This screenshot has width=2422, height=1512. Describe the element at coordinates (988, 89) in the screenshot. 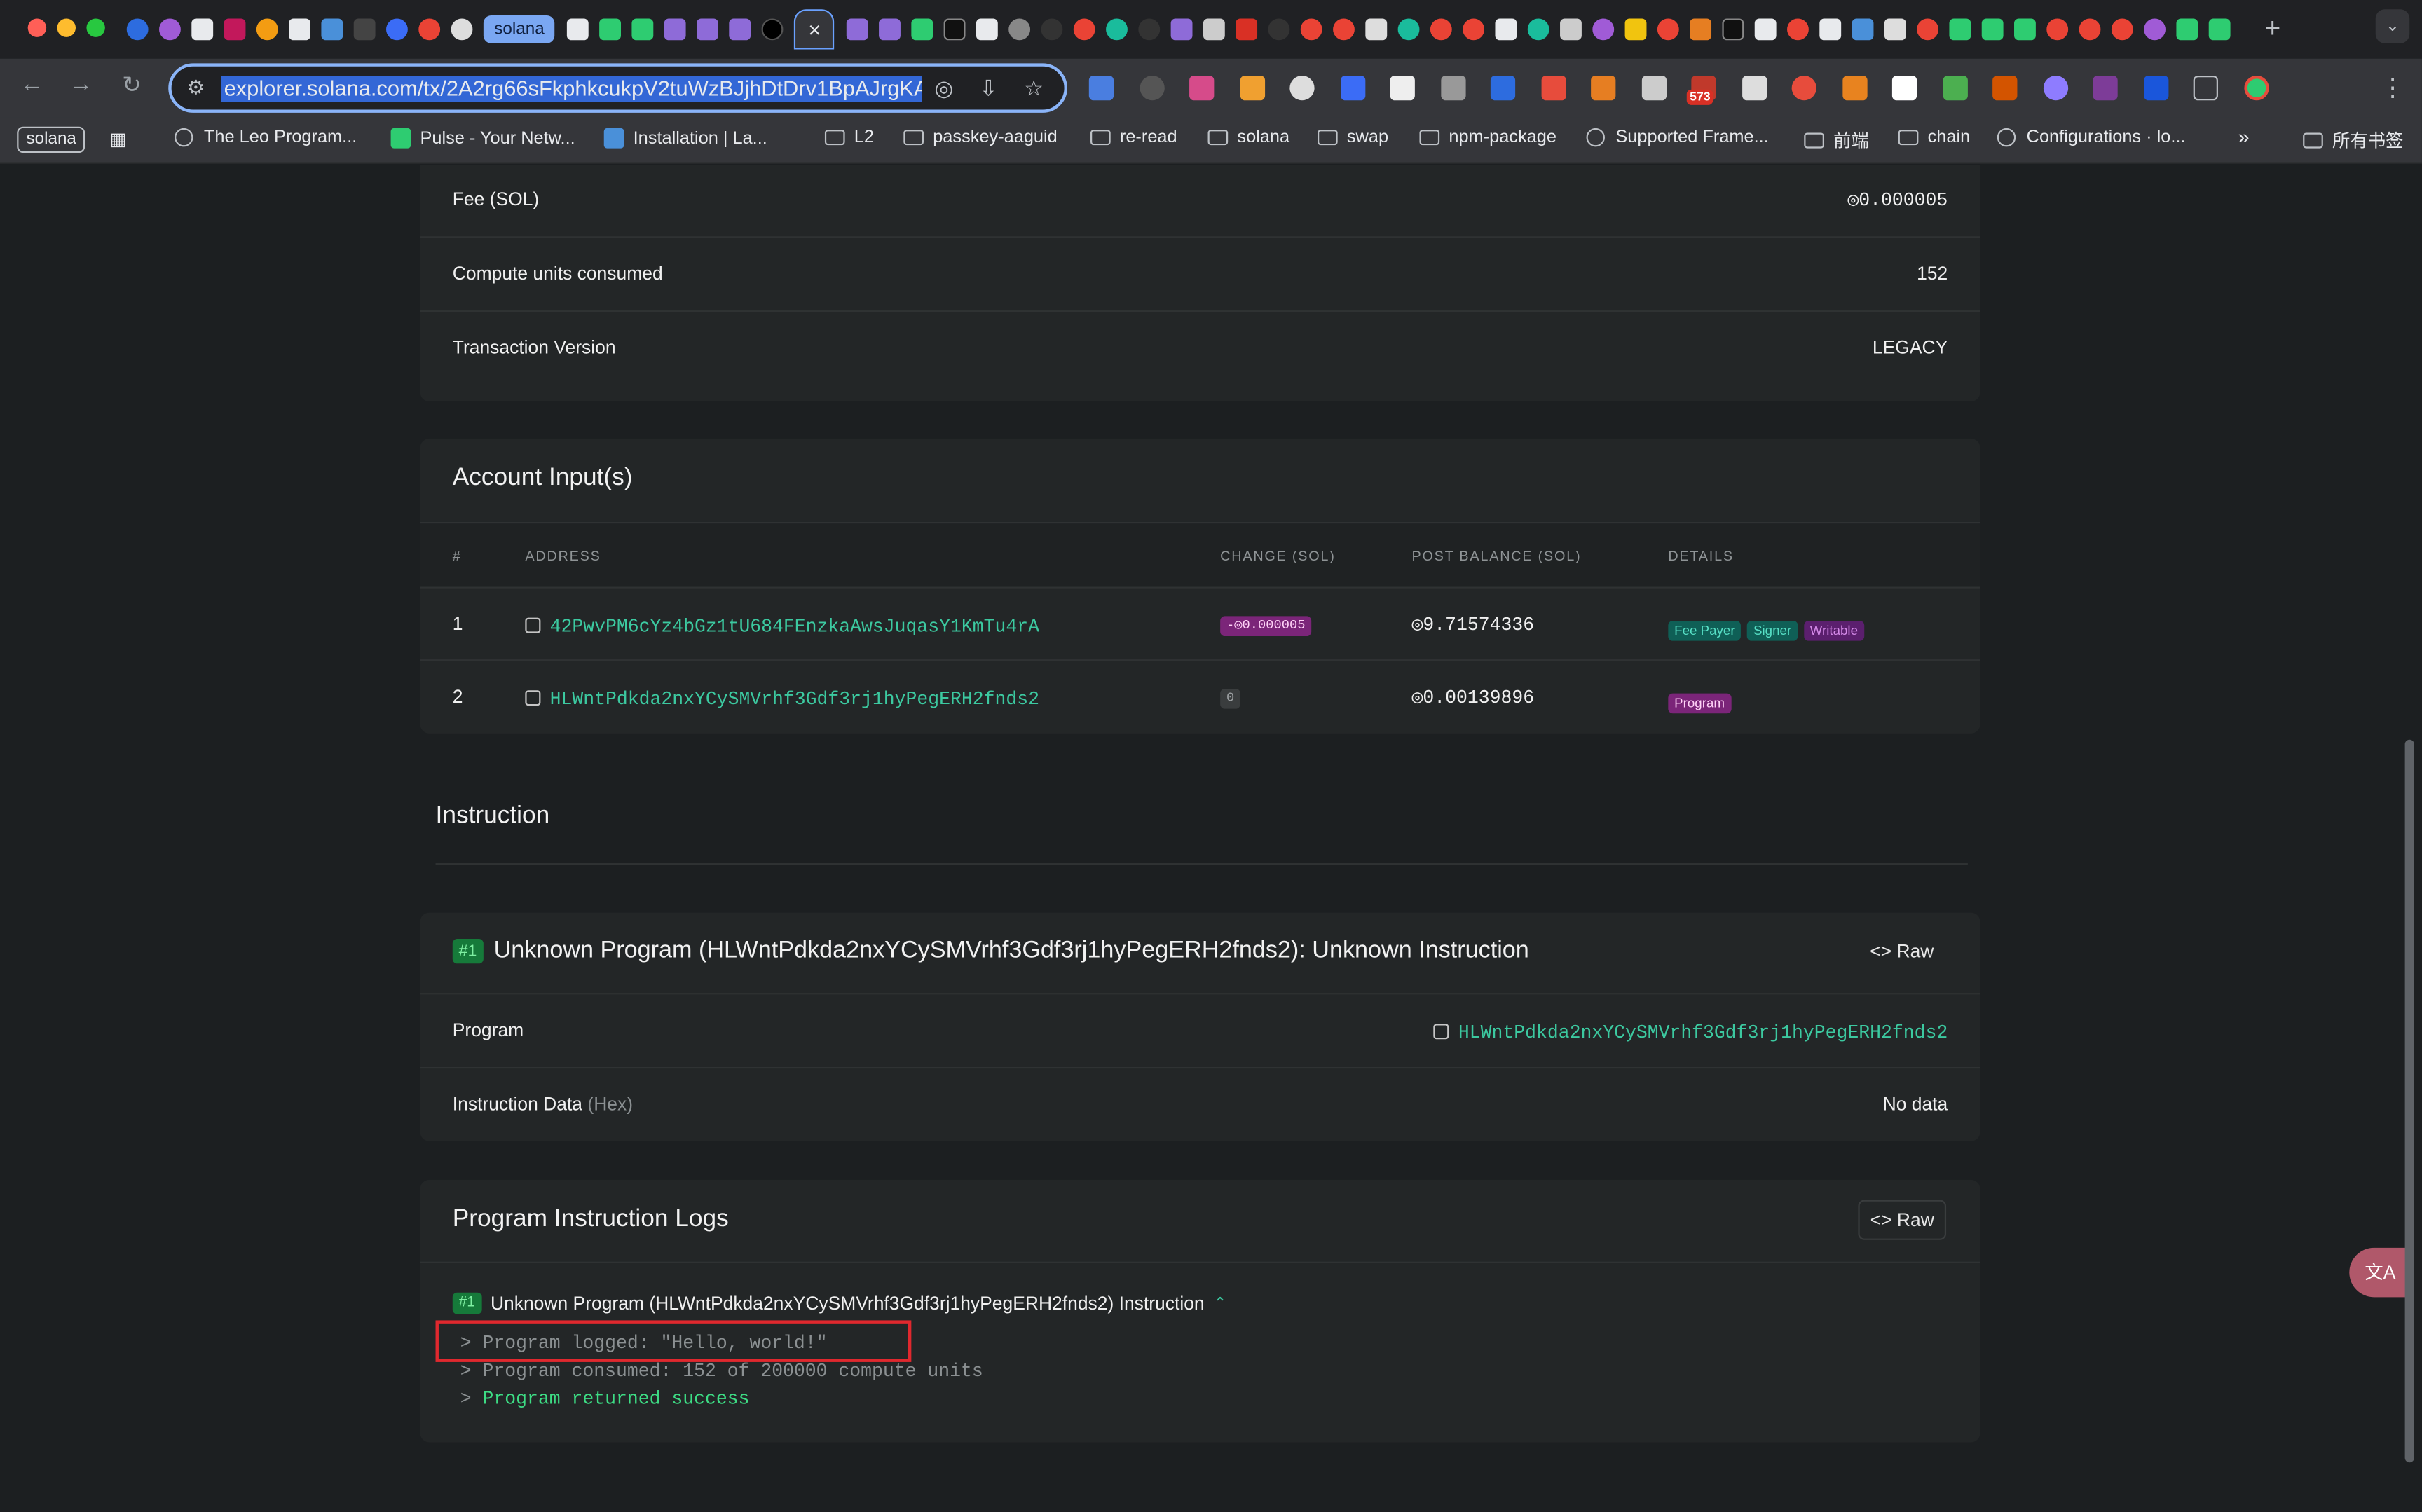

I see `install-app-icon: ⇩` at that location.